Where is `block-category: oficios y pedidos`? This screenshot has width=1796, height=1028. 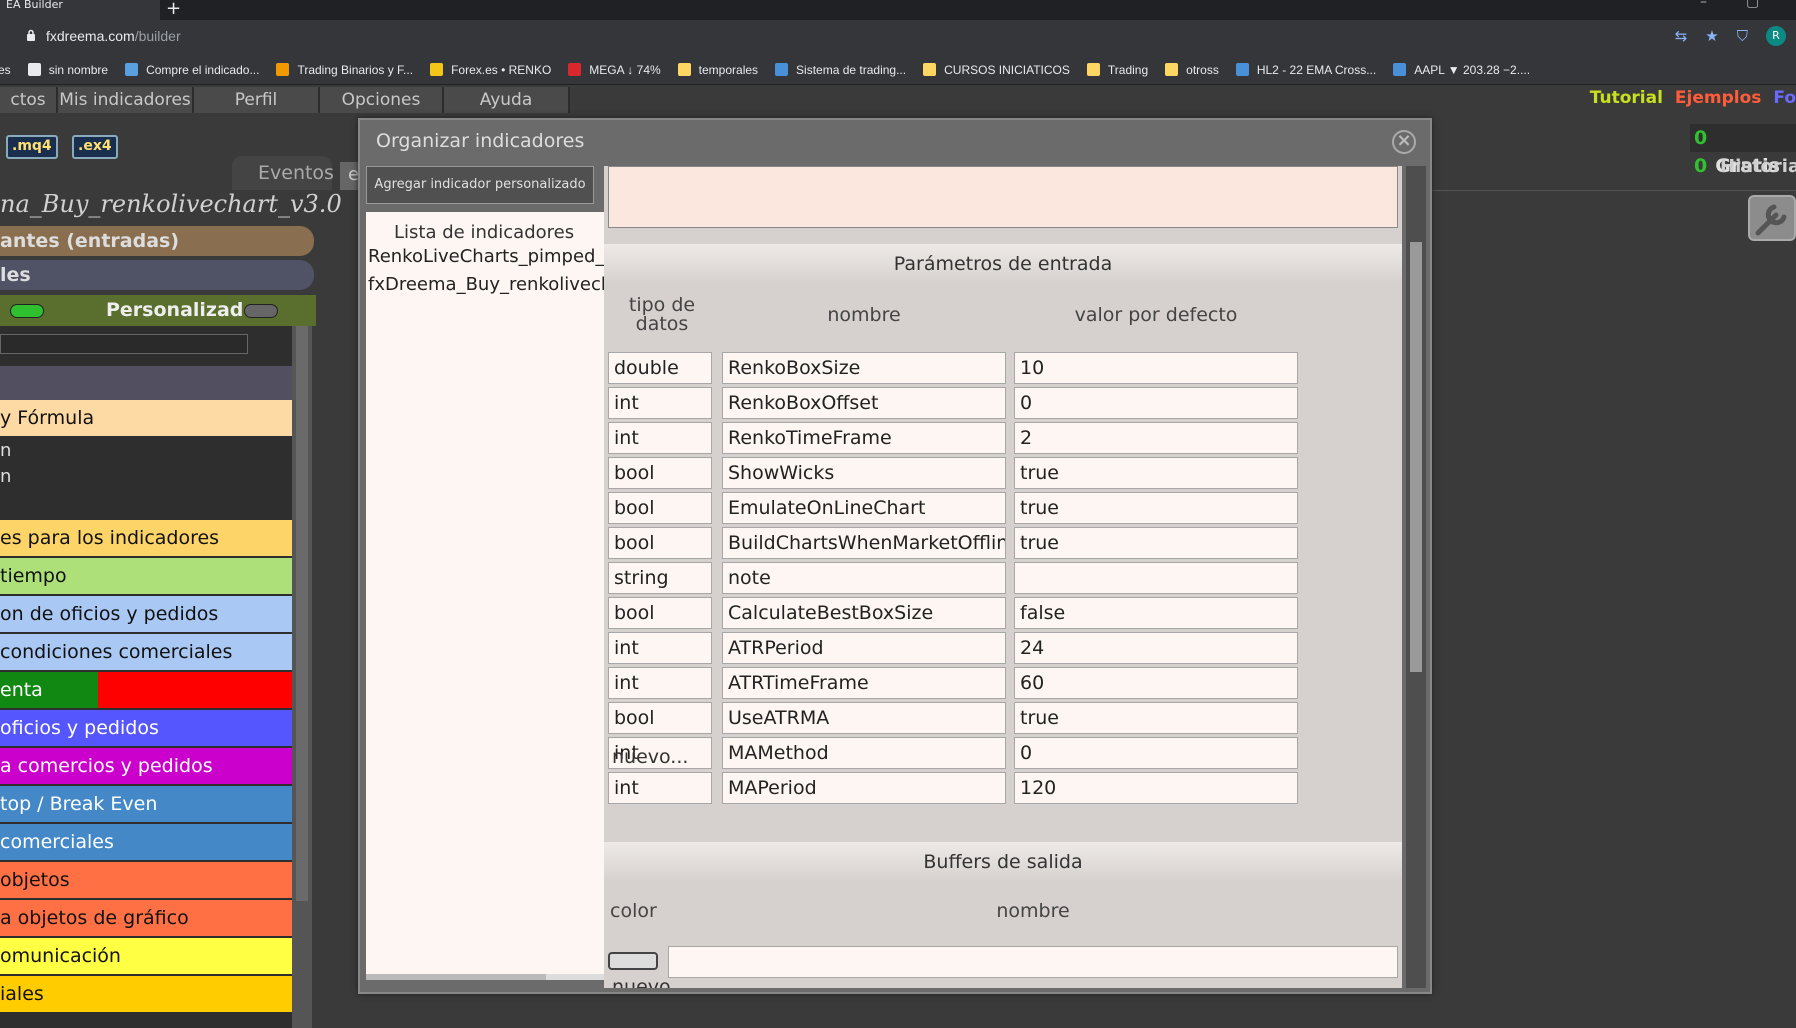
block-category: oficios y pedidos is located at coordinates (146, 728).